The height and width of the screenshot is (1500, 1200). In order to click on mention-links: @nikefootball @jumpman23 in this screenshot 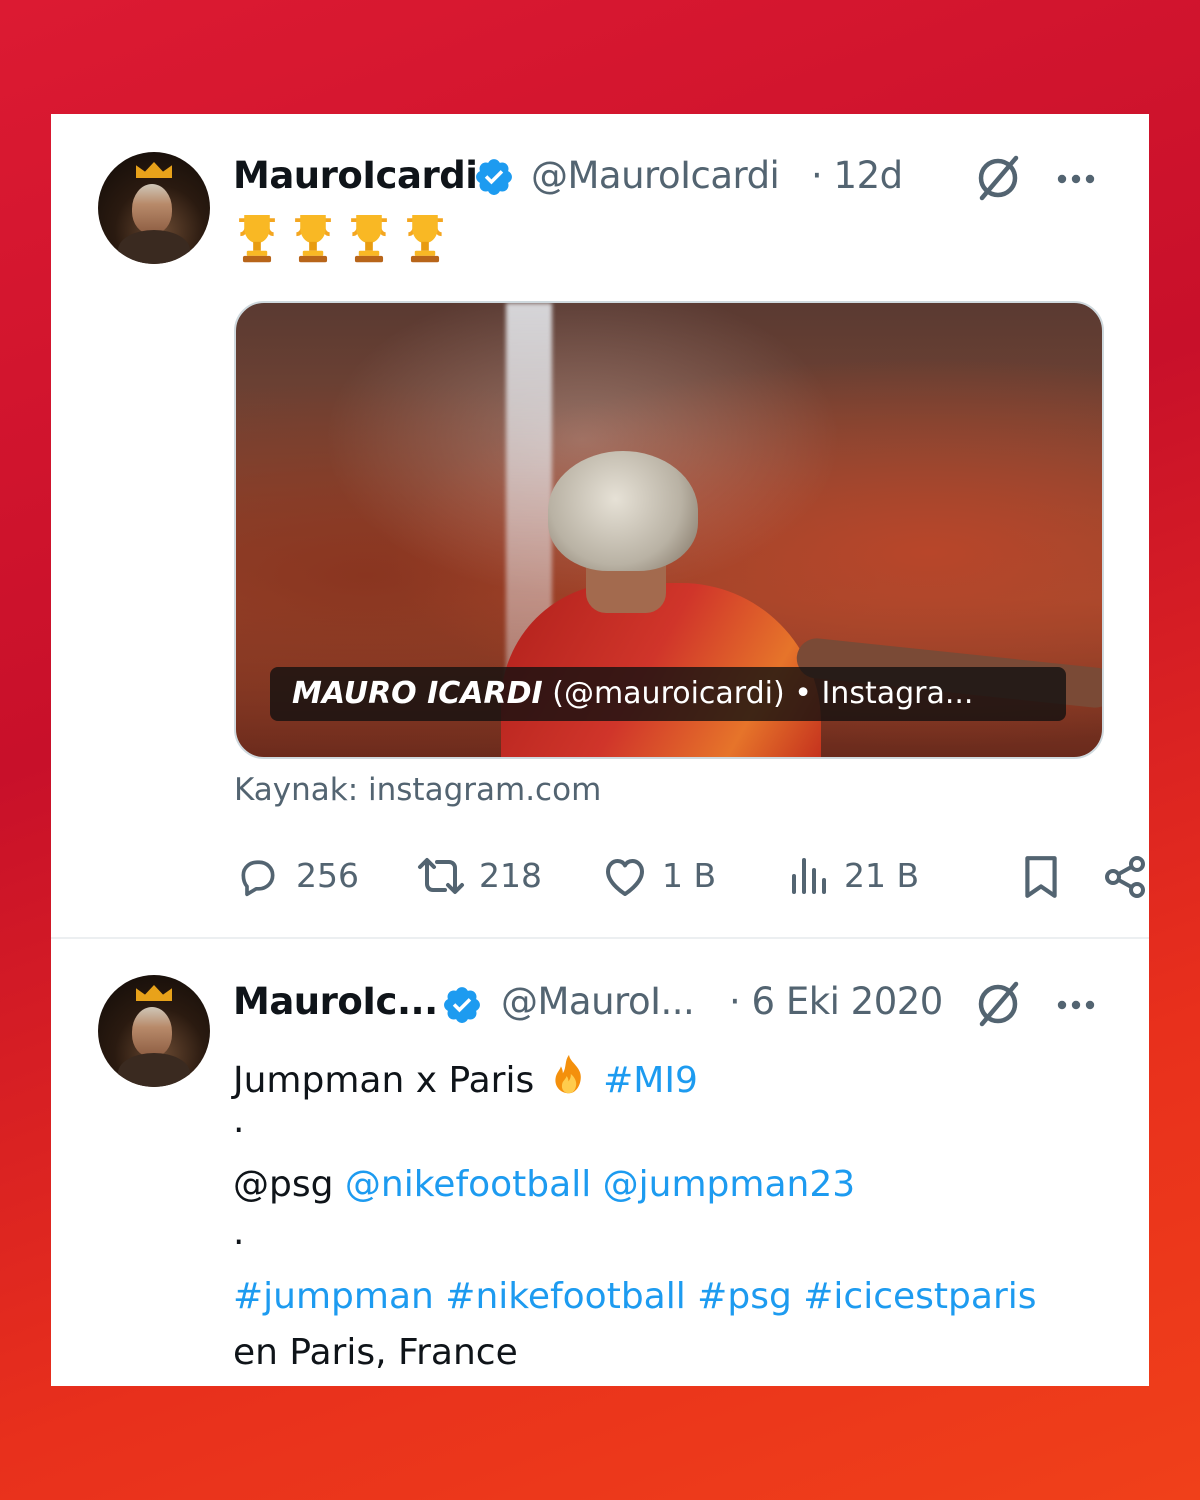, I will do `click(600, 1184)`.